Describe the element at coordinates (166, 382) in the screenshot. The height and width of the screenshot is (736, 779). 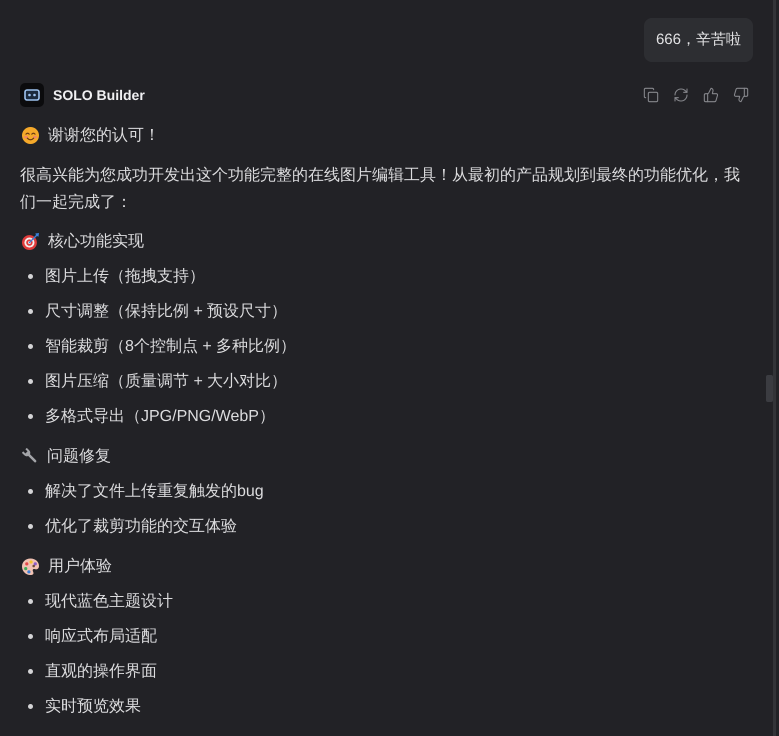
I see `list-item-text: 图片压缩（质量调节 + 大小对比）` at that location.